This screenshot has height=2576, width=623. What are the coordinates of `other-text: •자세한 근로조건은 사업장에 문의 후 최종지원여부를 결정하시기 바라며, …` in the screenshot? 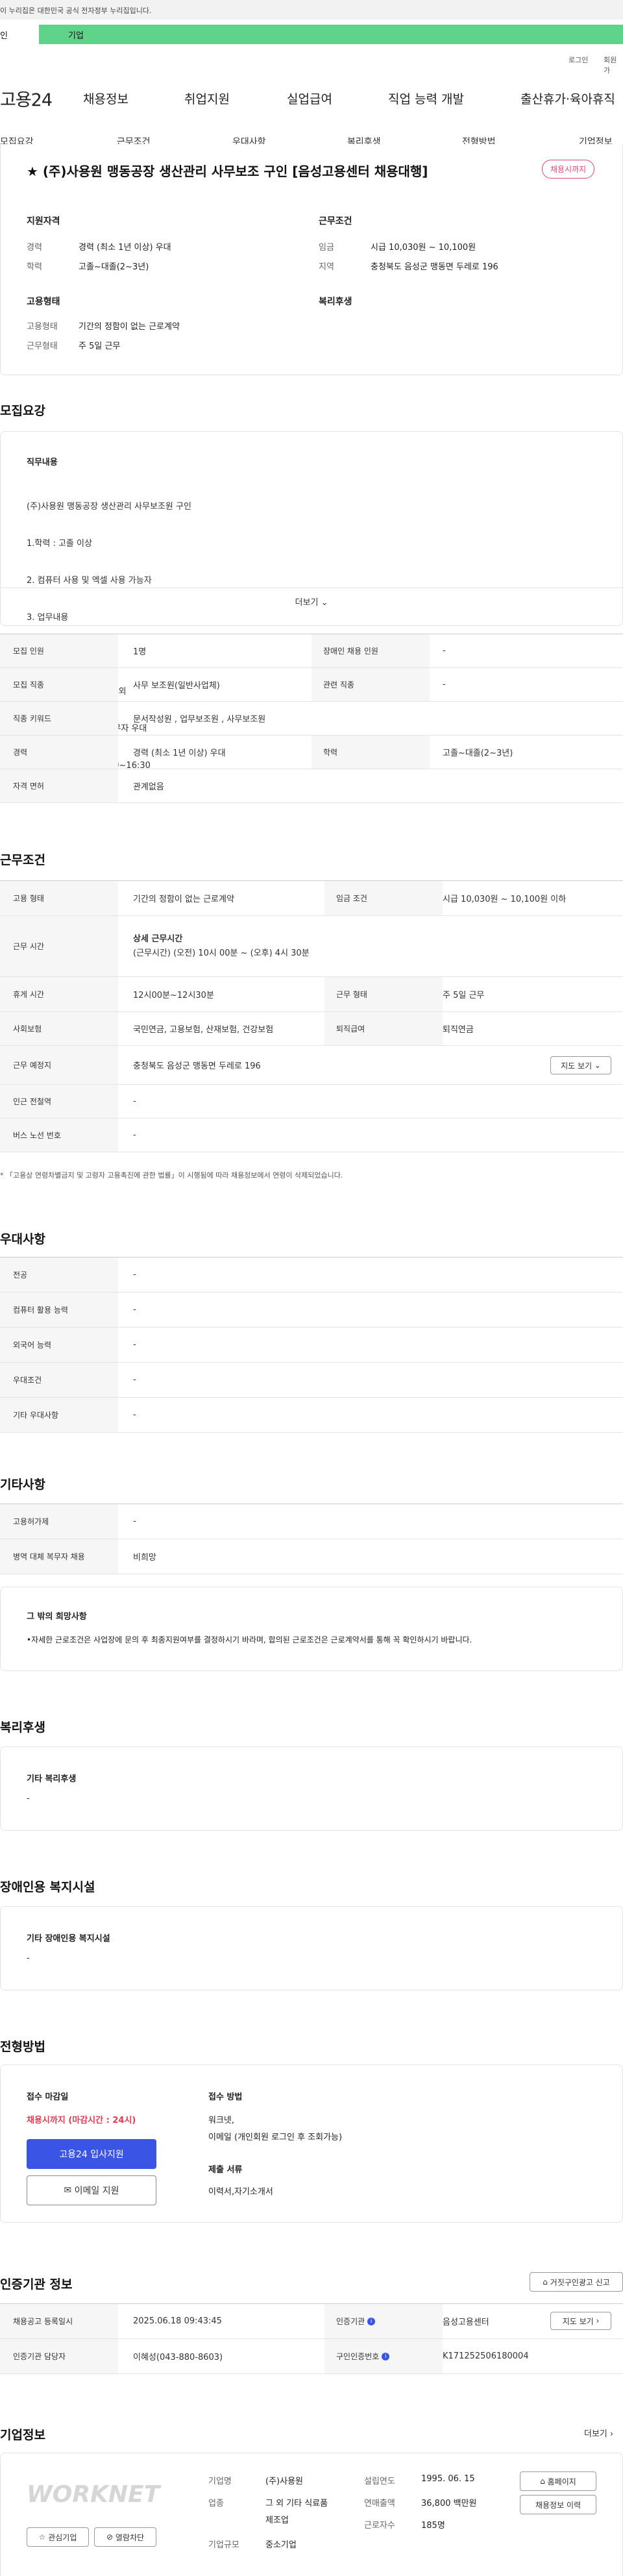 It's located at (249, 1639).